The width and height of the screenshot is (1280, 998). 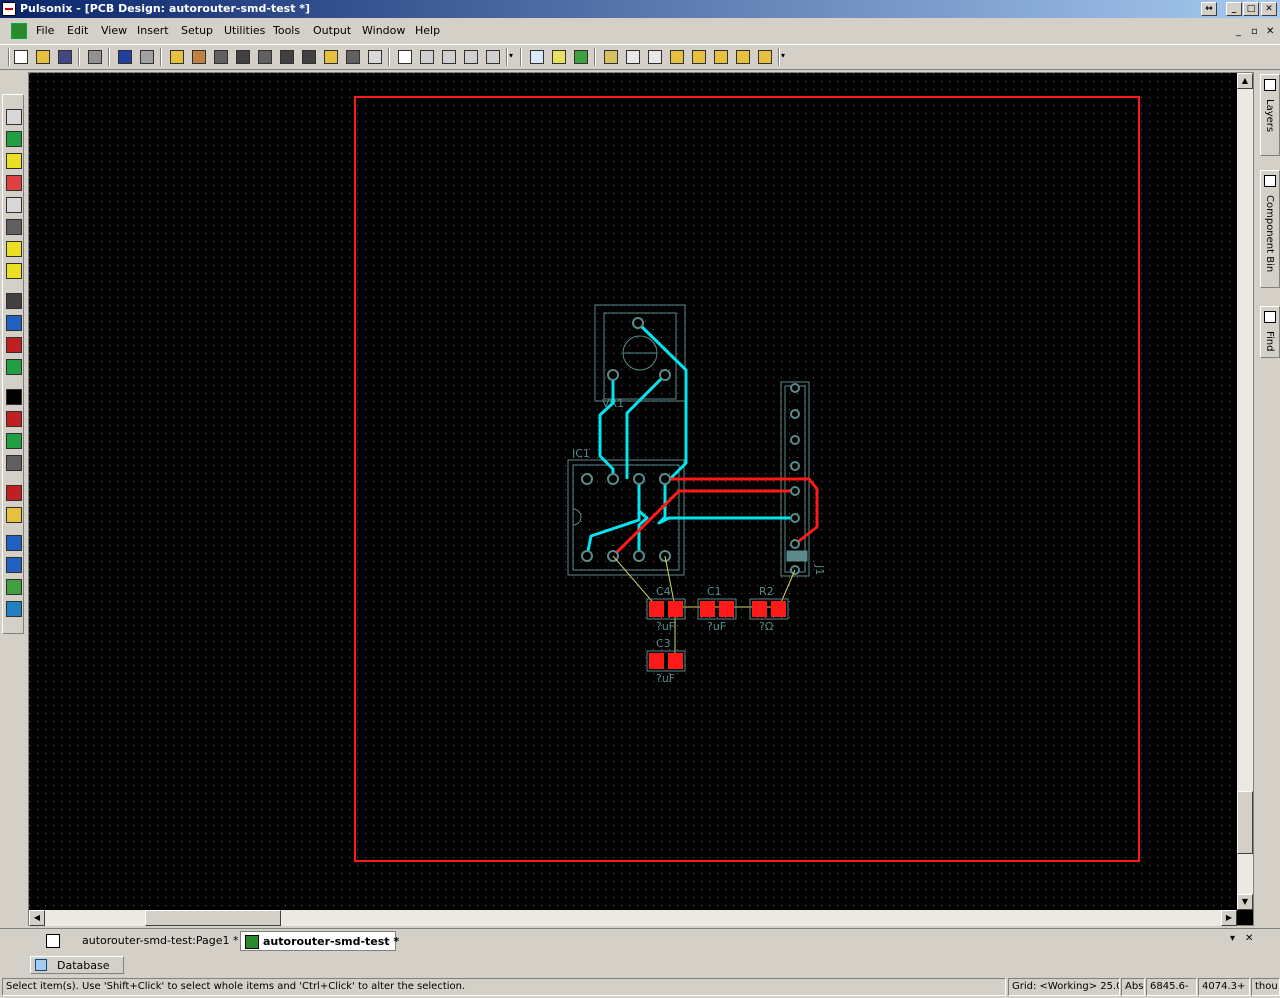 I want to click on tab-pcb-design: autorouter-smd-test *, so click(x=319, y=941).